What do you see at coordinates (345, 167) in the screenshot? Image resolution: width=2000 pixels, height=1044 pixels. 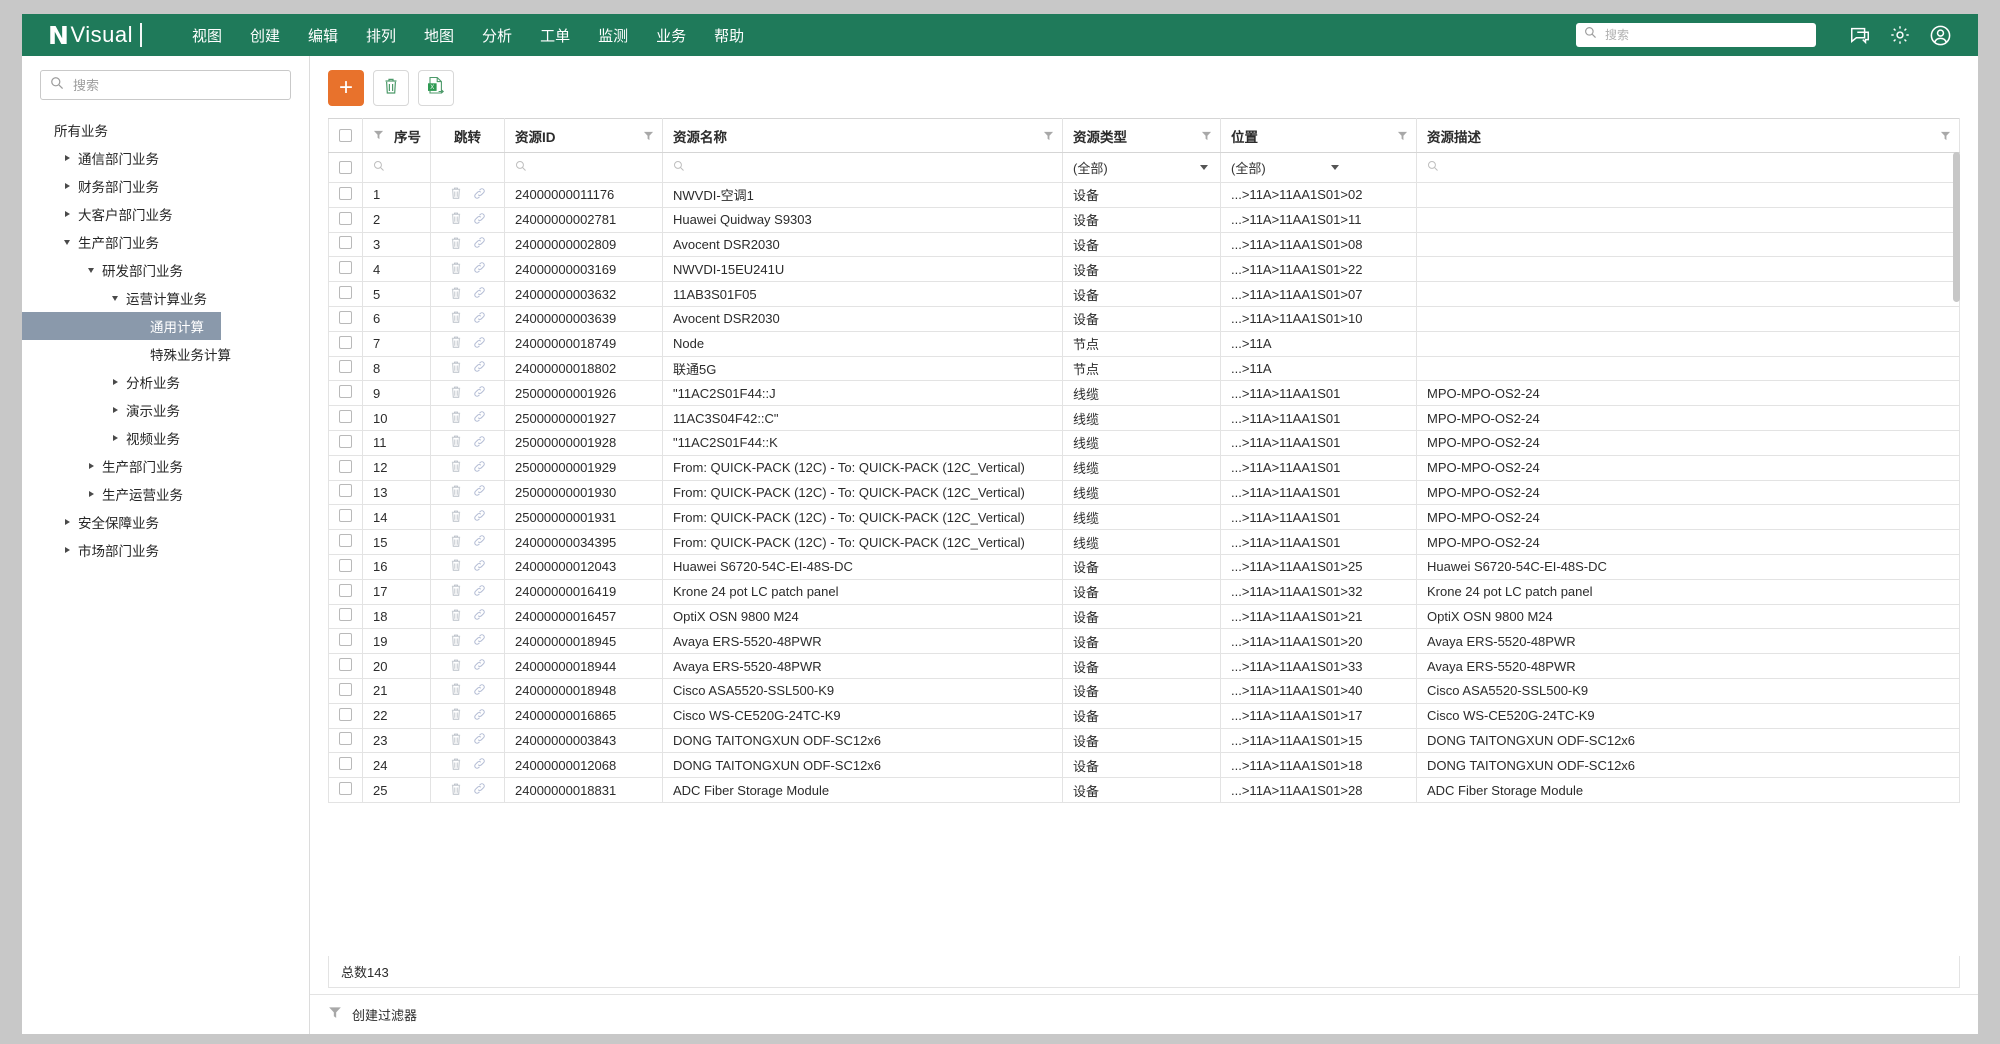 I see `filter-select-all-checkbox` at bounding box center [345, 167].